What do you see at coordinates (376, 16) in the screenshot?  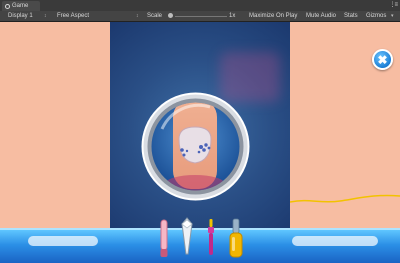 I see `gizmos-dropdown: Gizmos` at bounding box center [376, 16].